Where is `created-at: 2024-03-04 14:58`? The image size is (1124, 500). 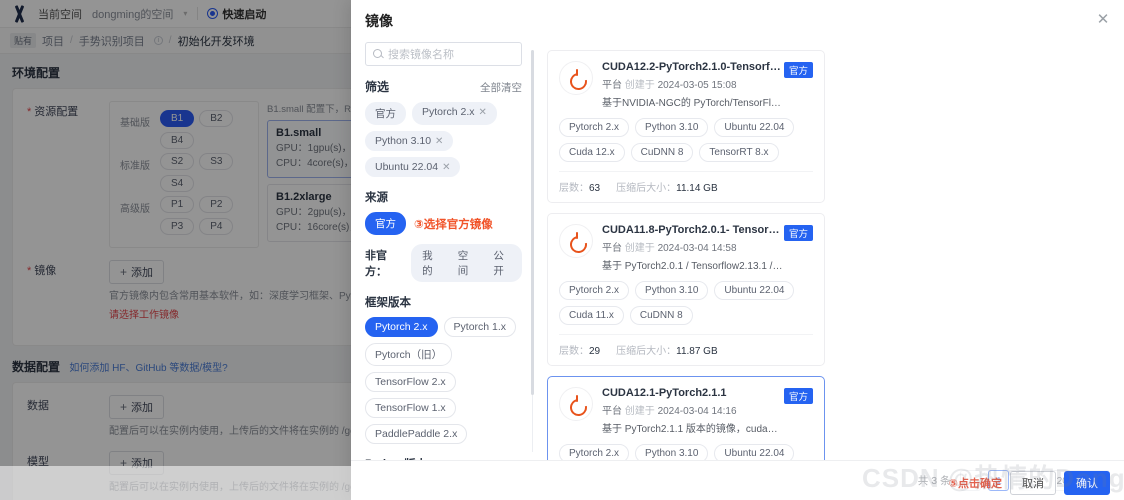 created-at: 2024-03-04 14:58 is located at coordinates (697, 248).